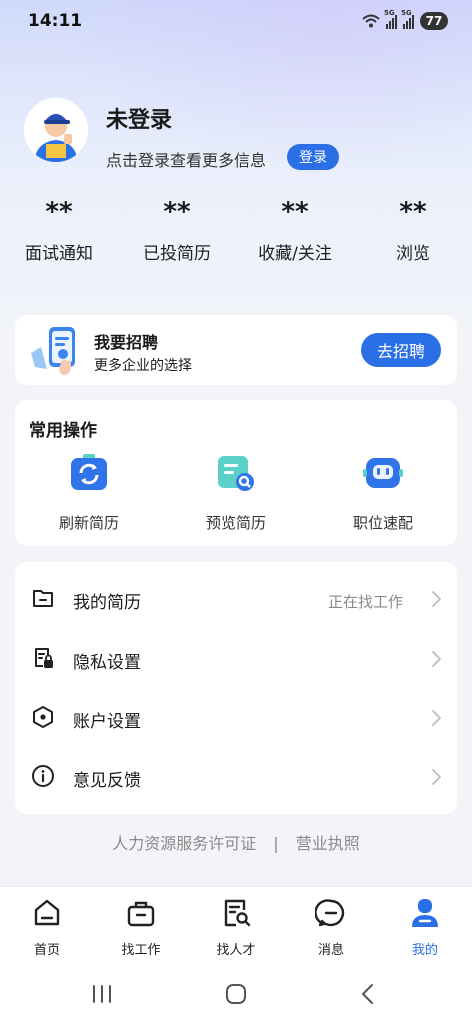 This screenshot has height=1024, width=472. I want to click on tab-find-talent: 找人才, so click(236, 927).